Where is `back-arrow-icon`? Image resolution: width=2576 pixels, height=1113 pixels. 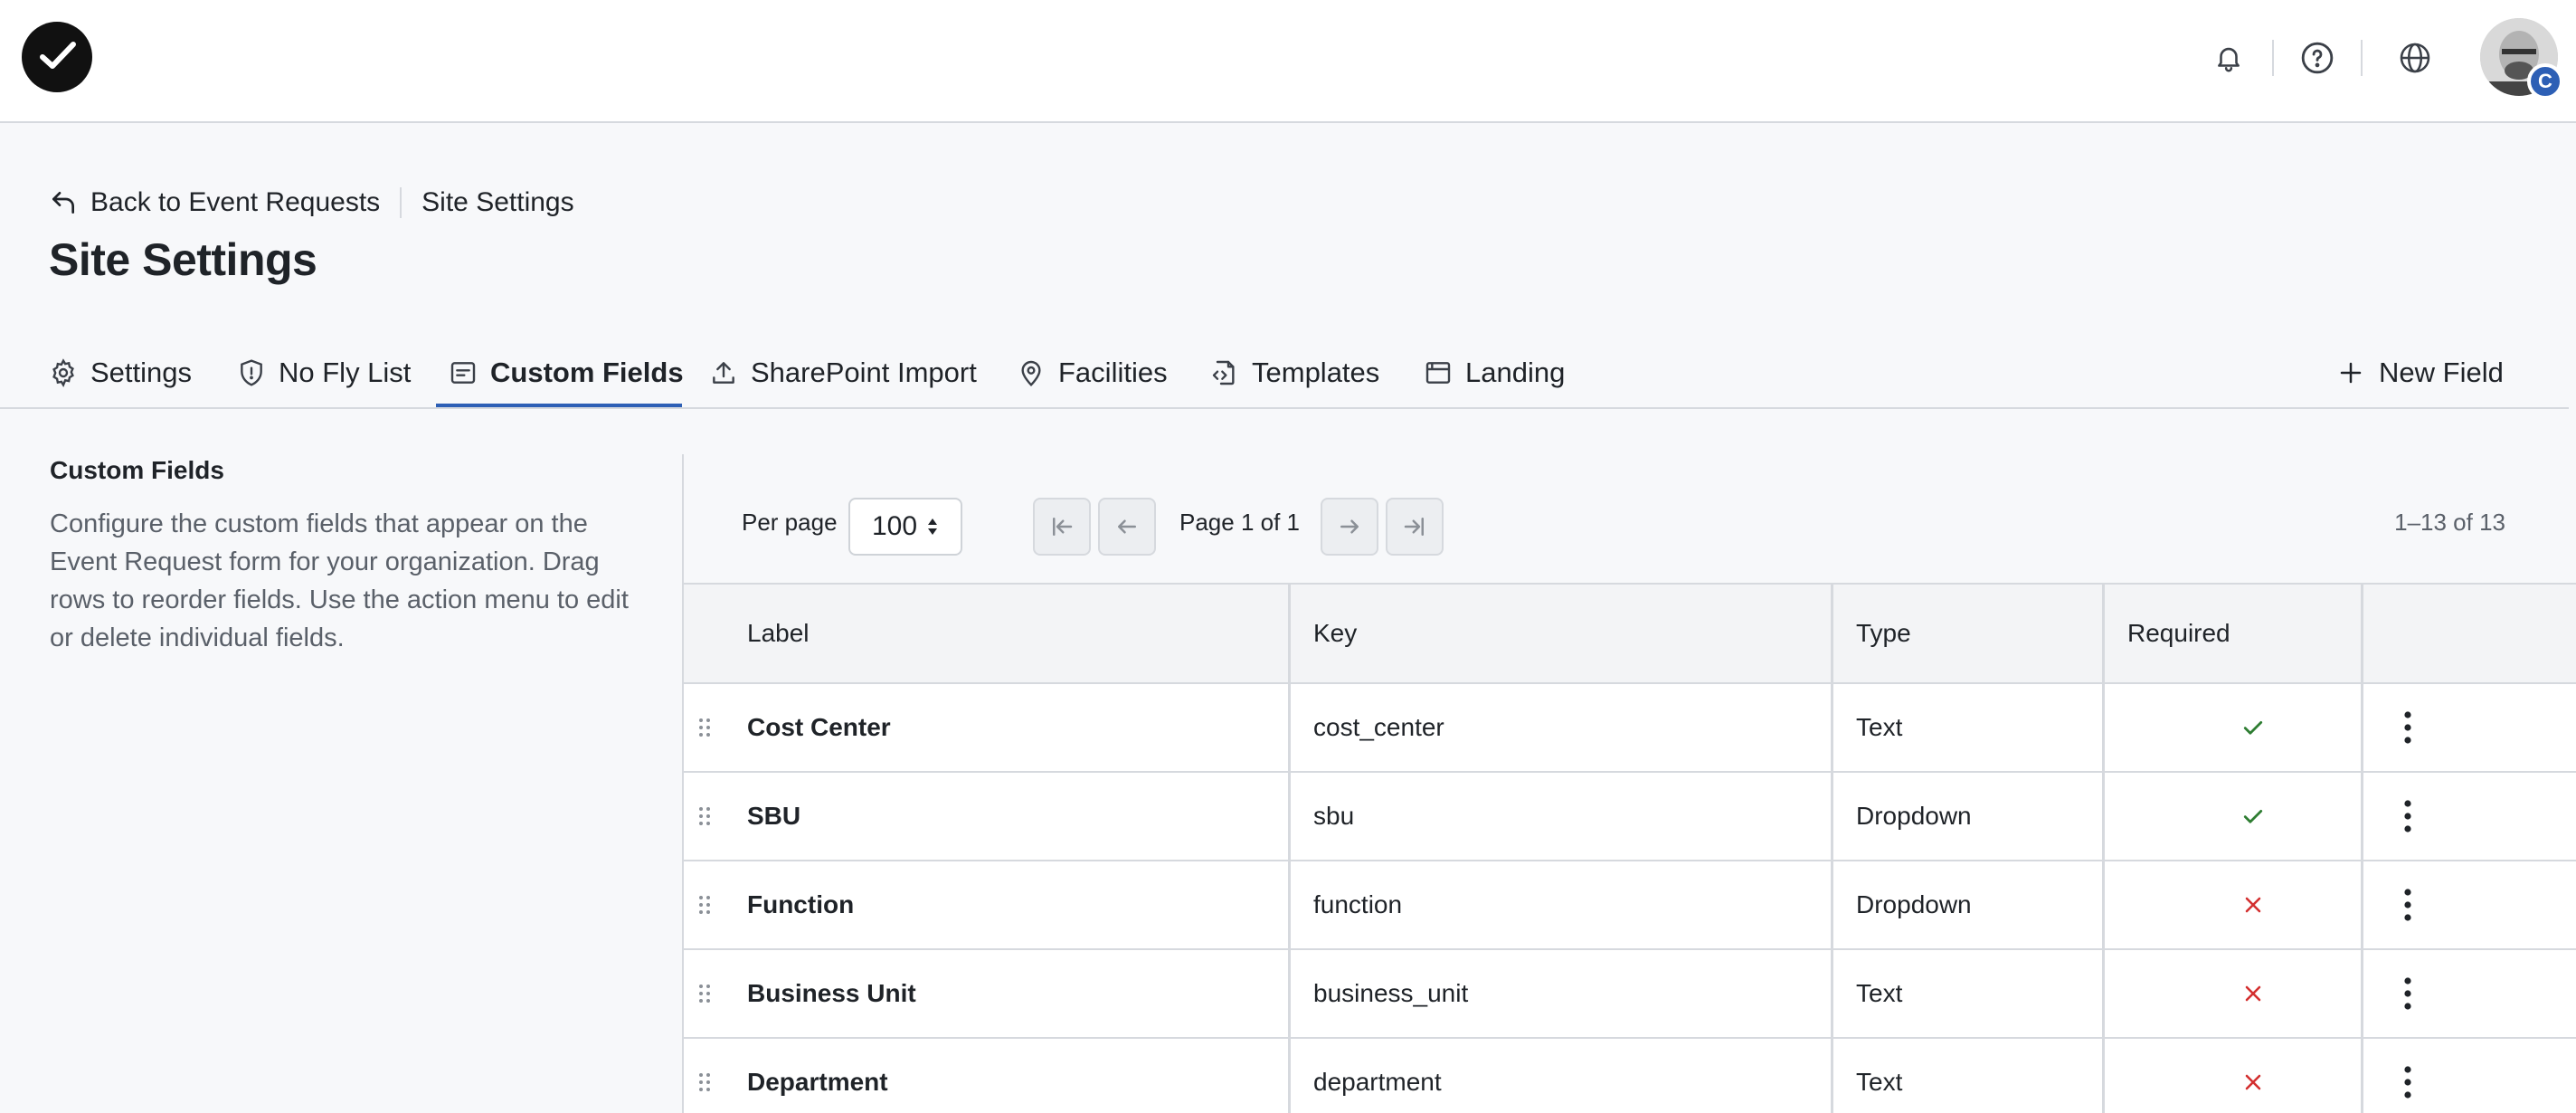
back-arrow-icon is located at coordinates (63, 203).